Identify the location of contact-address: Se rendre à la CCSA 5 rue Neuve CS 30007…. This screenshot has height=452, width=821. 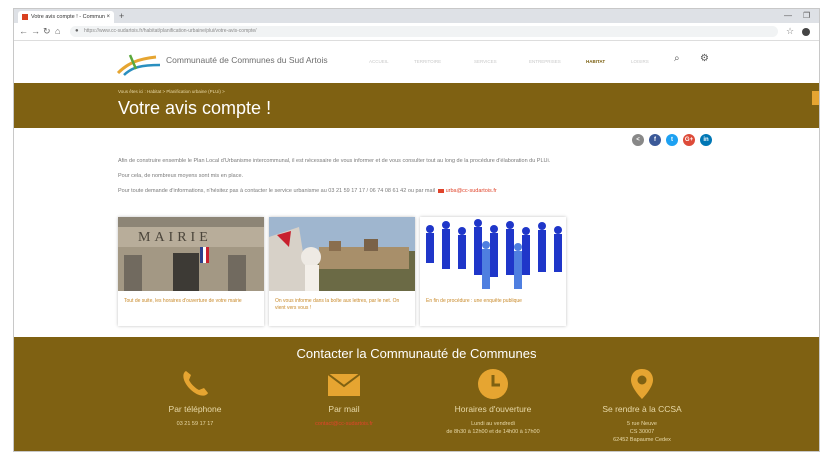
(642, 405).